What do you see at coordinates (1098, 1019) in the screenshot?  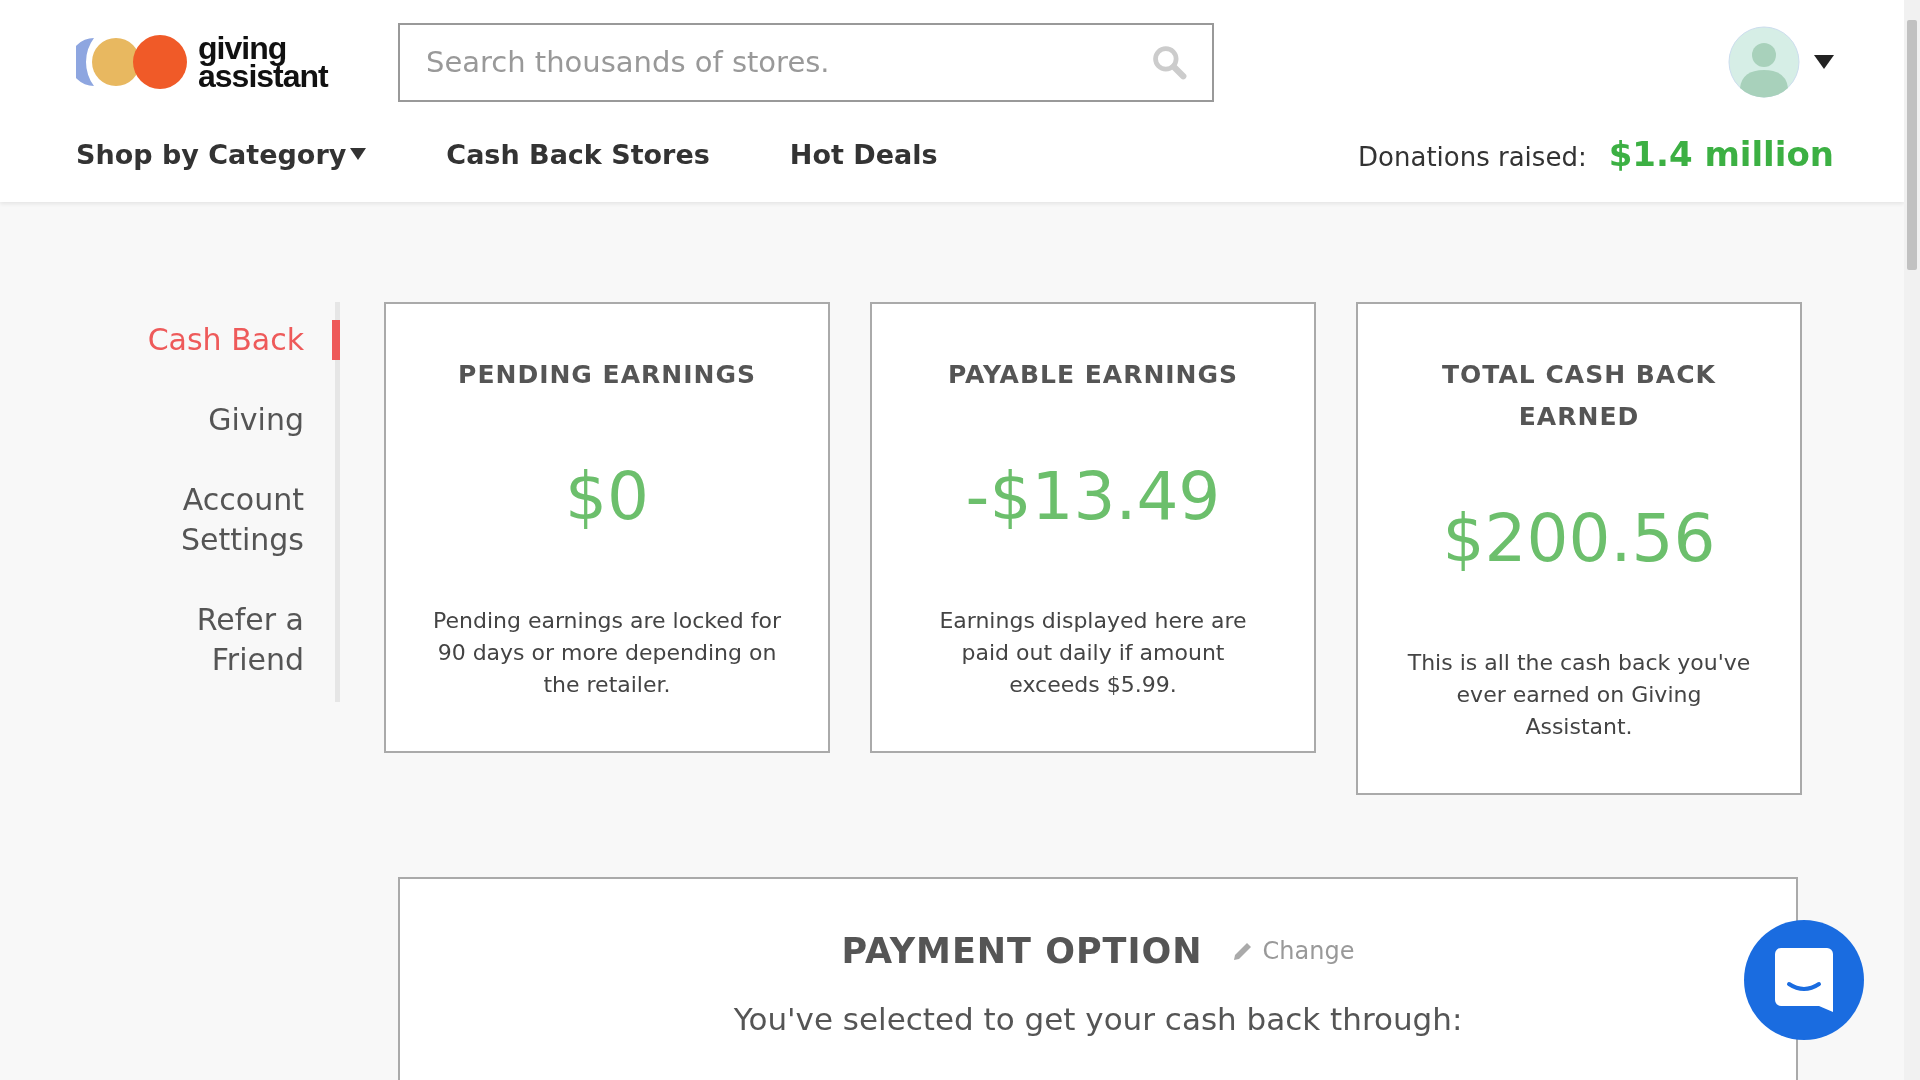 I see `payment-text: You've selected to get your cash back through:` at bounding box center [1098, 1019].